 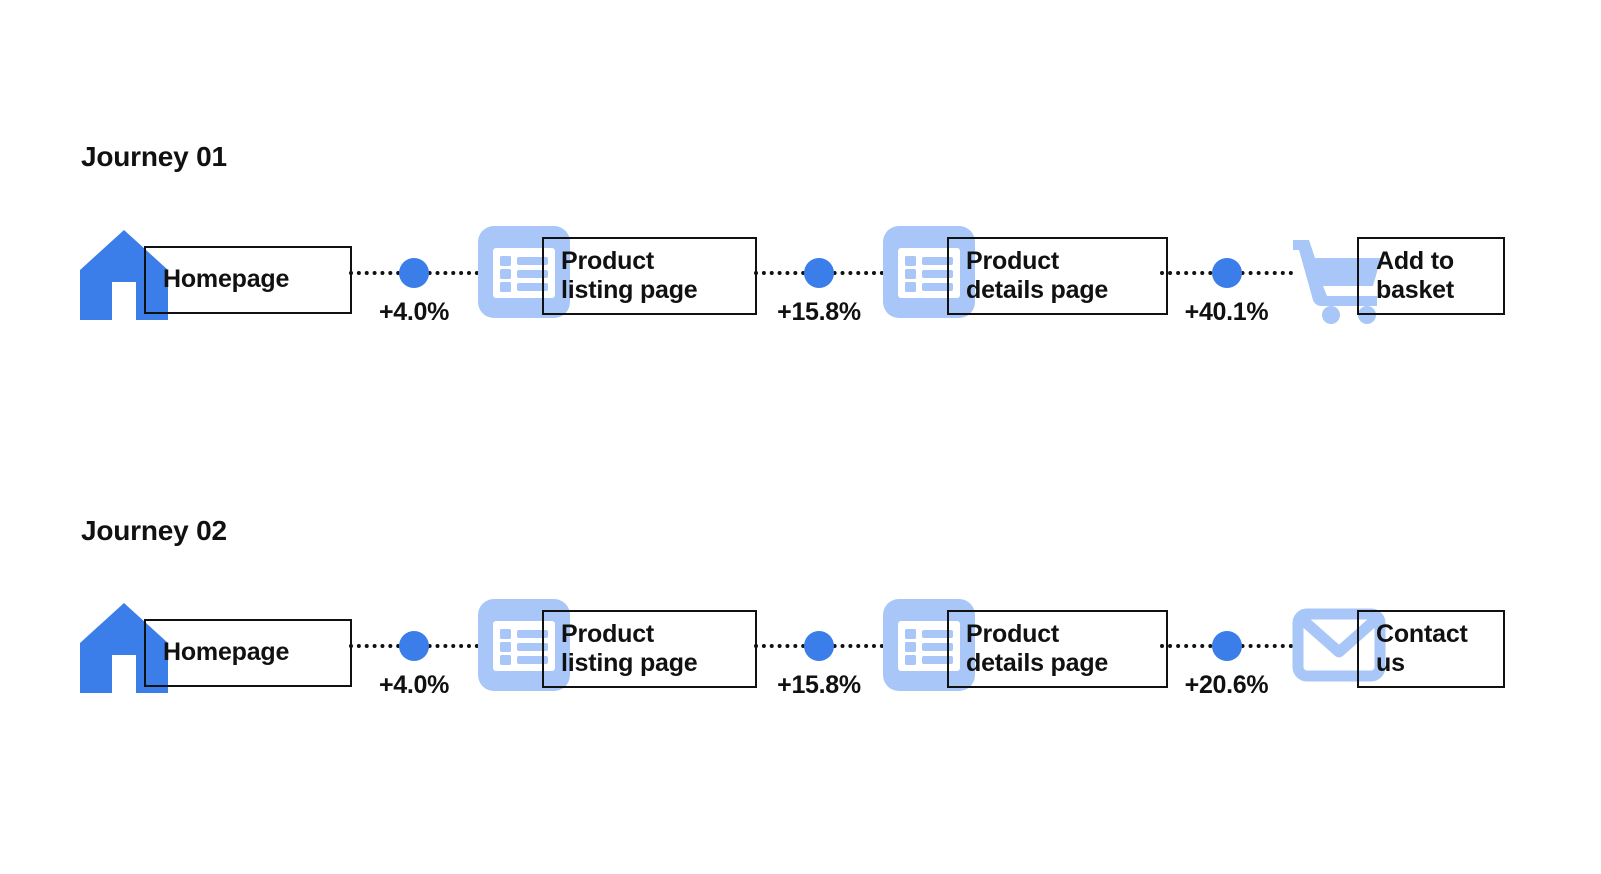 I want to click on journey-connector: +40.1%, so click(x=1226, y=280).